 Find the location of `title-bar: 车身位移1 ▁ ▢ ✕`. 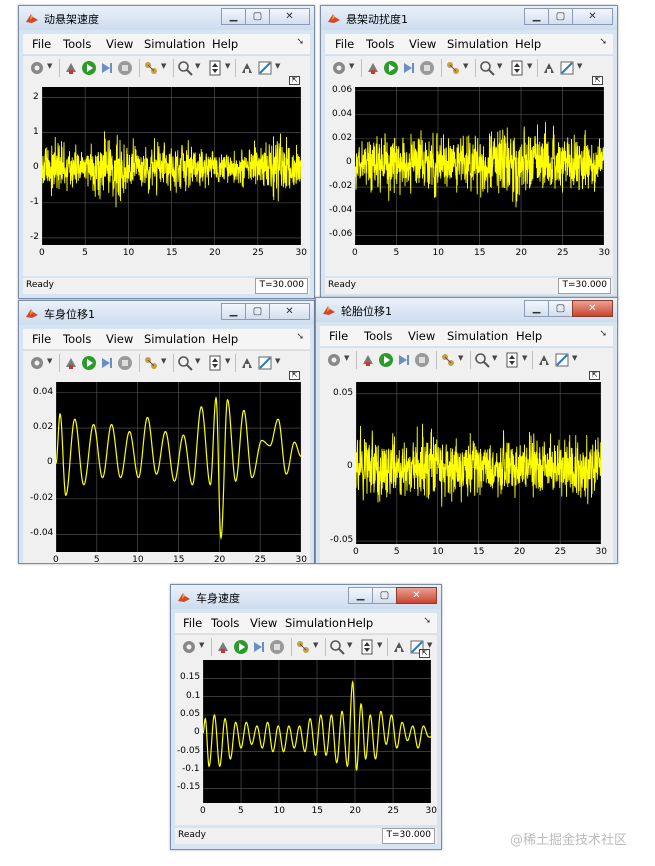

title-bar: 车身位移1 ▁ ▢ ✕ is located at coordinates (166, 313).